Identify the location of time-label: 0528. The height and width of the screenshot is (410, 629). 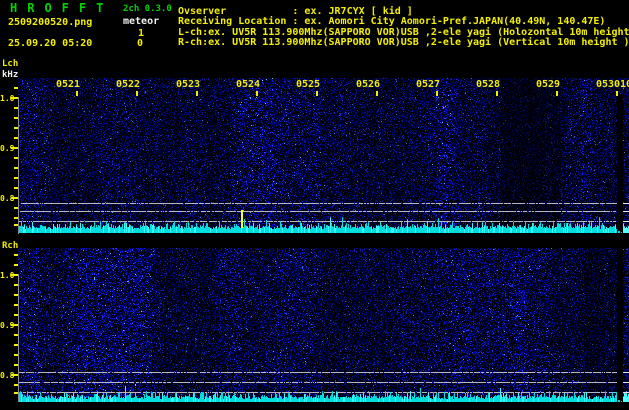
(488, 84).